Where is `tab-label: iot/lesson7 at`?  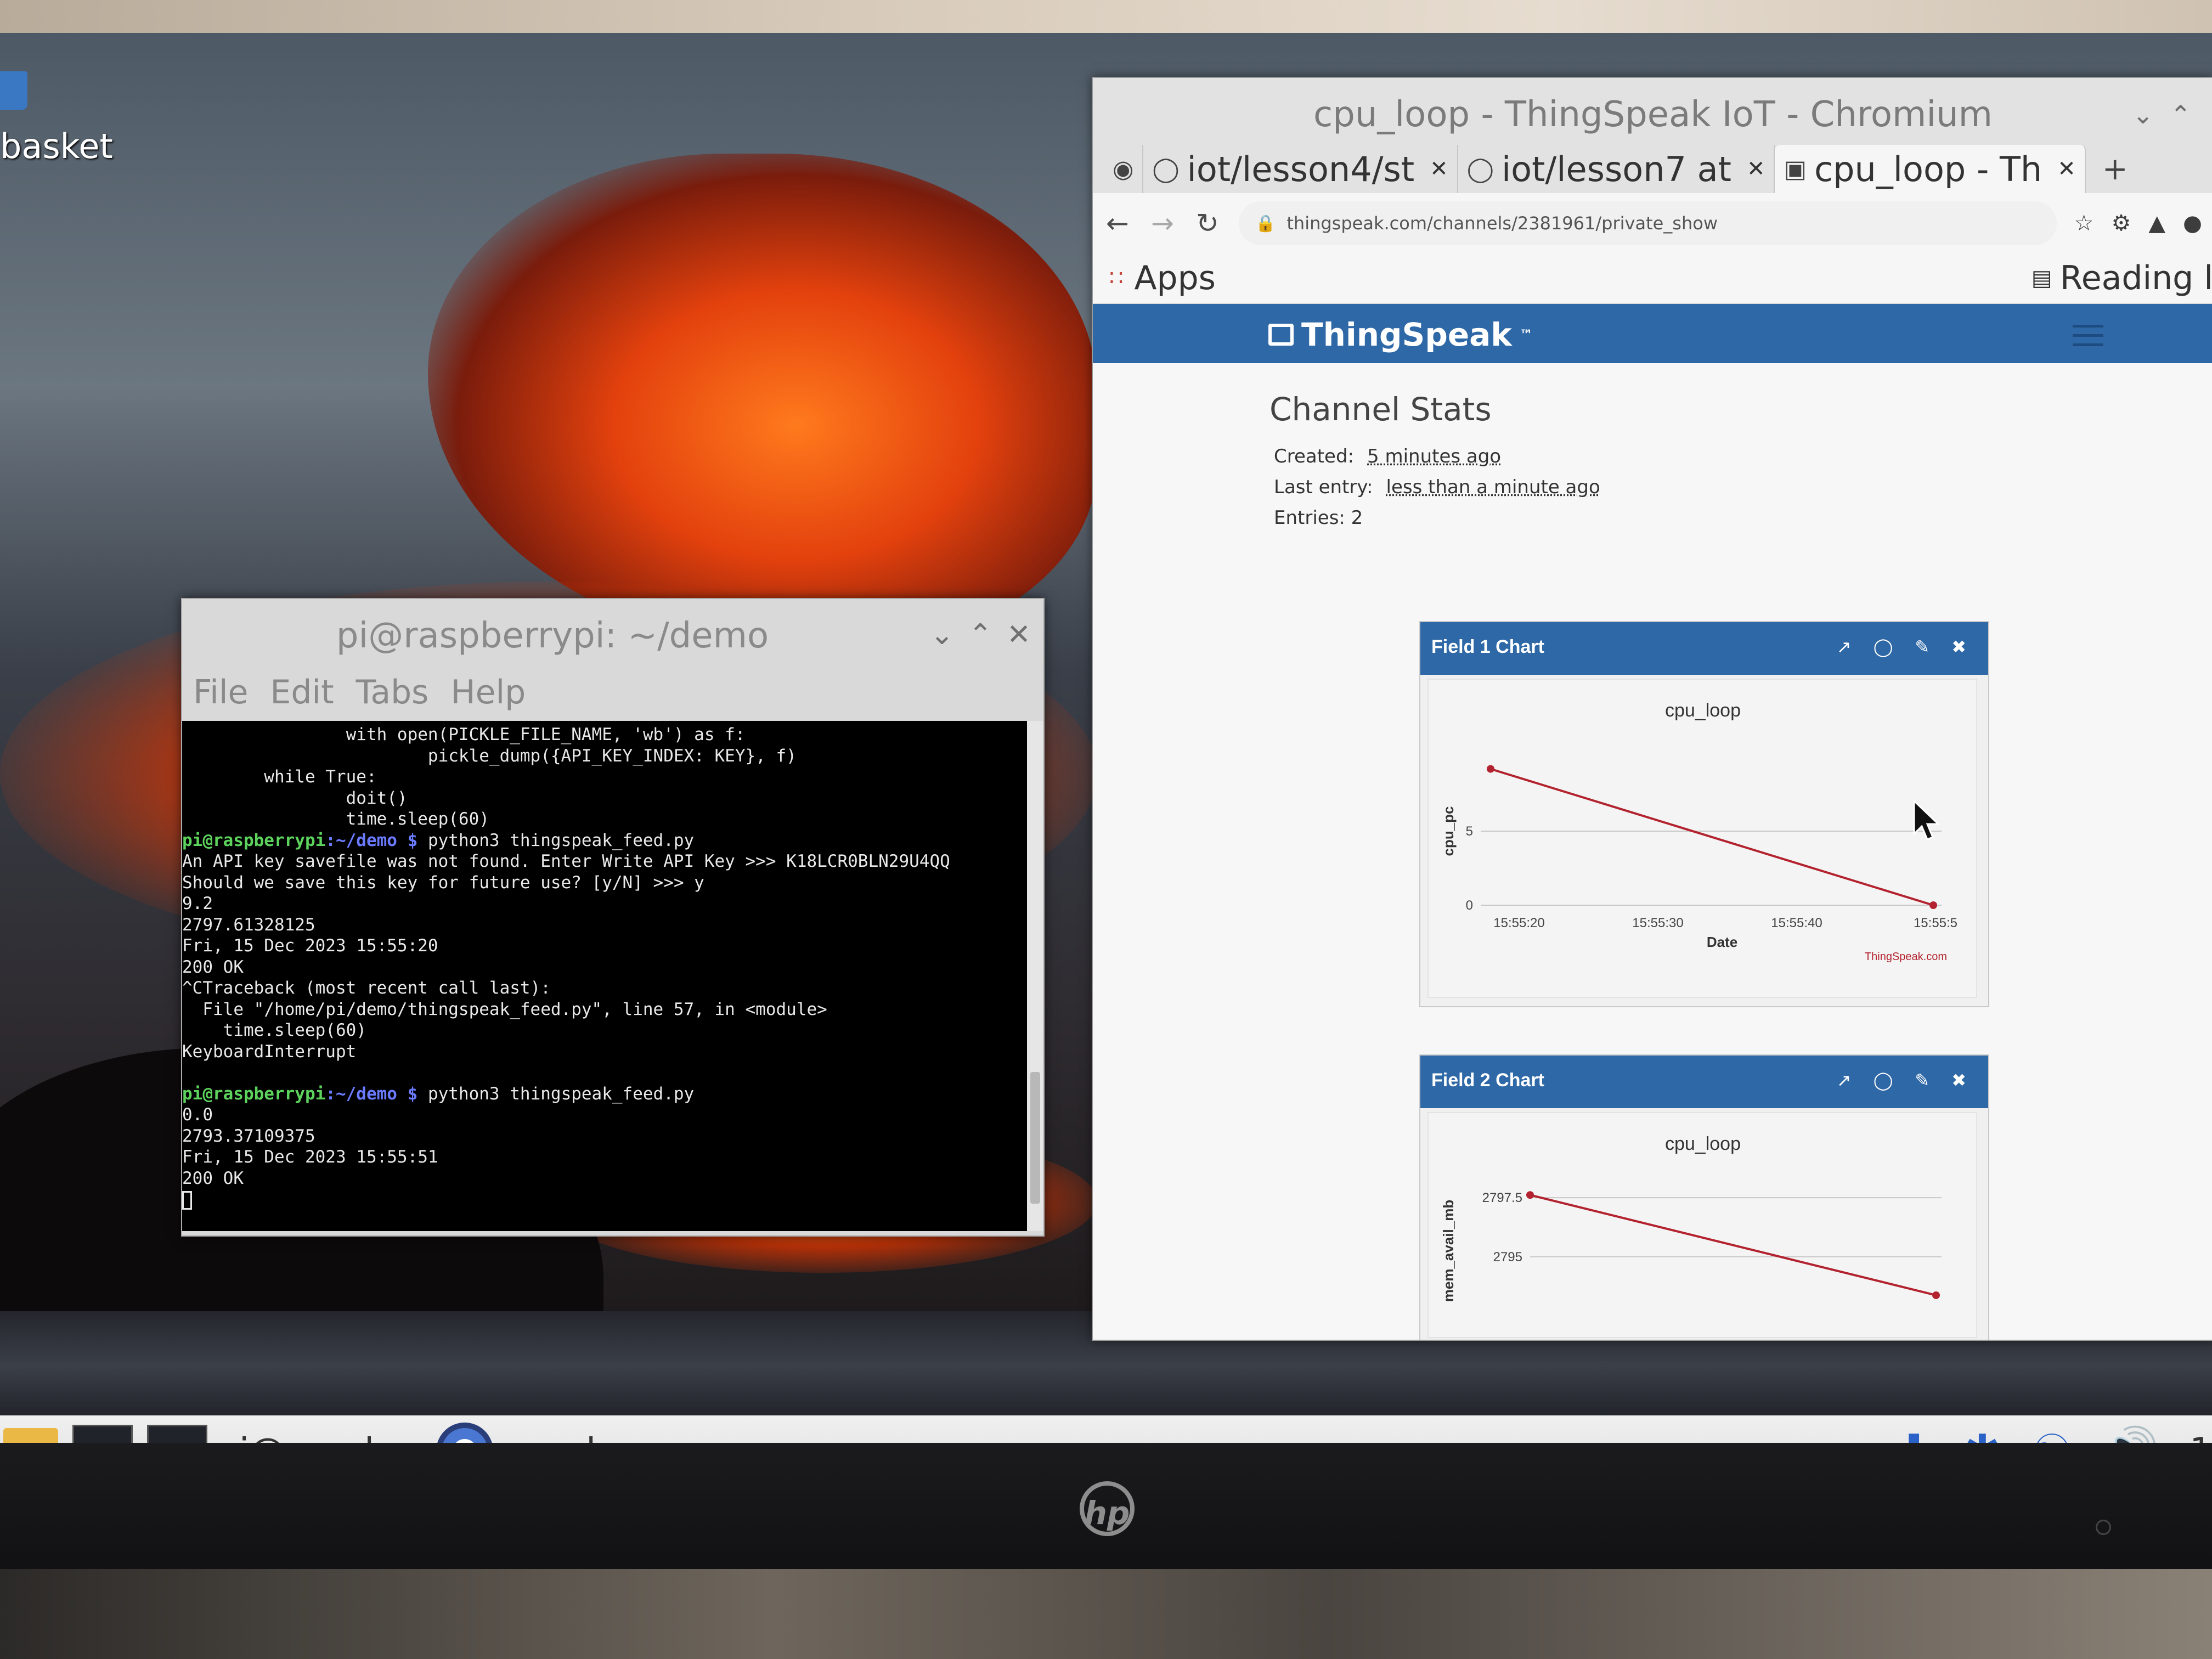
tab-label: iot/lesson7 at is located at coordinates (1616, 169).